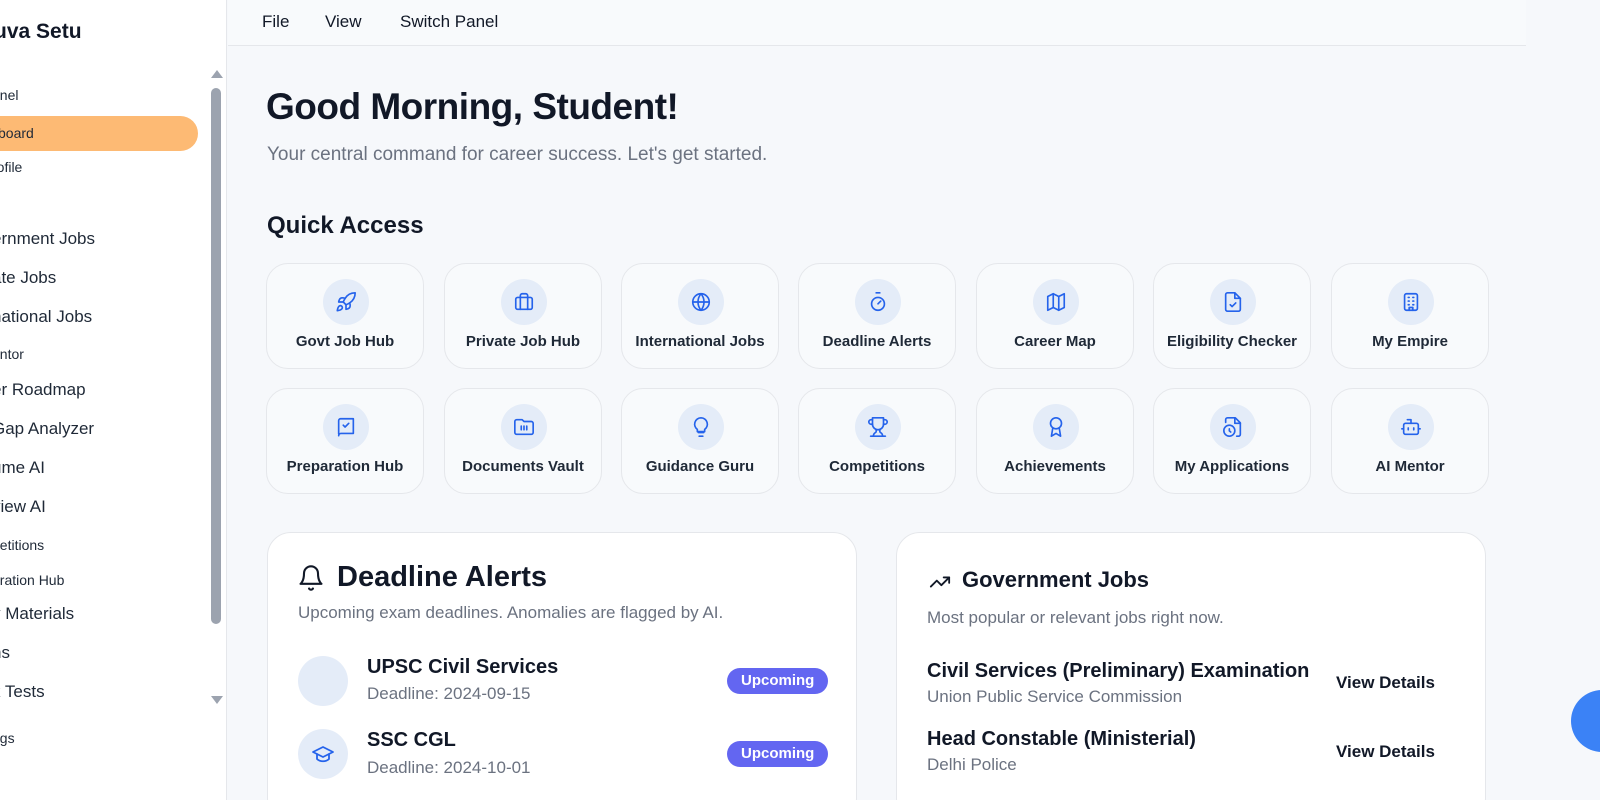 This screenshot has height=800, width=1600. Describe the element at coordinates (701, 302) in the screenshot. I see `globe-icon` at that location.